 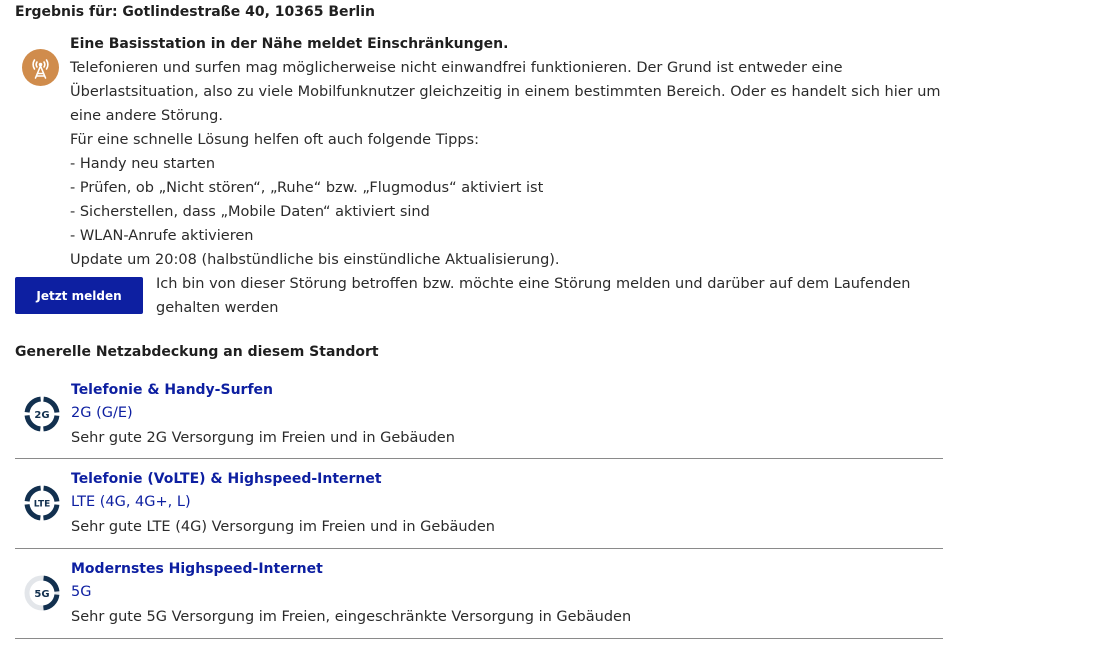 I want to click on coverage-title: Modernstes Highspeed-Internet, so click(x=197, y=569).